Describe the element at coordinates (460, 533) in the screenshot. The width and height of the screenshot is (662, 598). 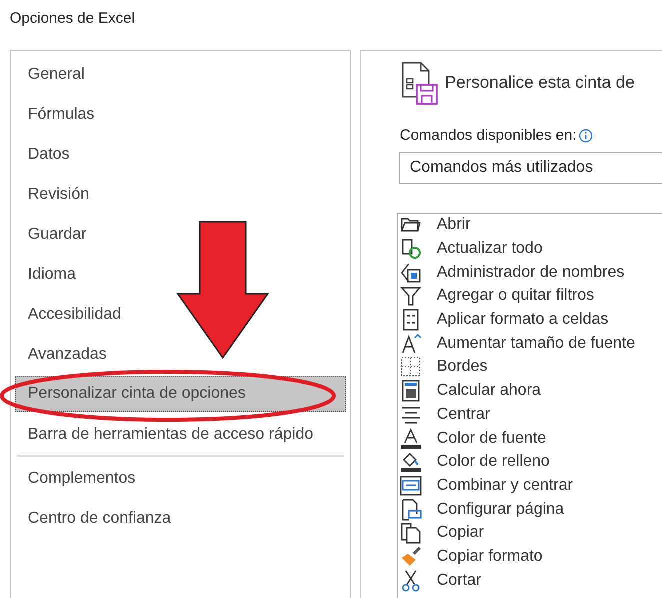
I see `command-item: Copiar` at that location.